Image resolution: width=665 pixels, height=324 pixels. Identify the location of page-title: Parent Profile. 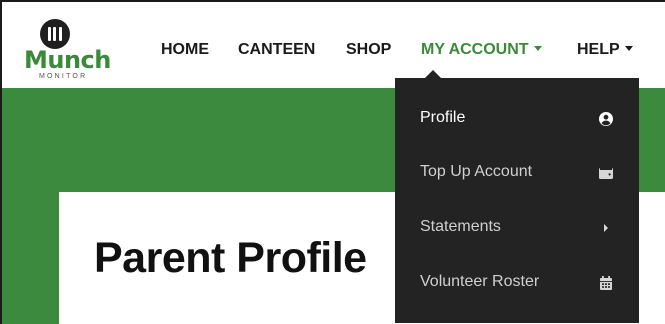
(230, 258).